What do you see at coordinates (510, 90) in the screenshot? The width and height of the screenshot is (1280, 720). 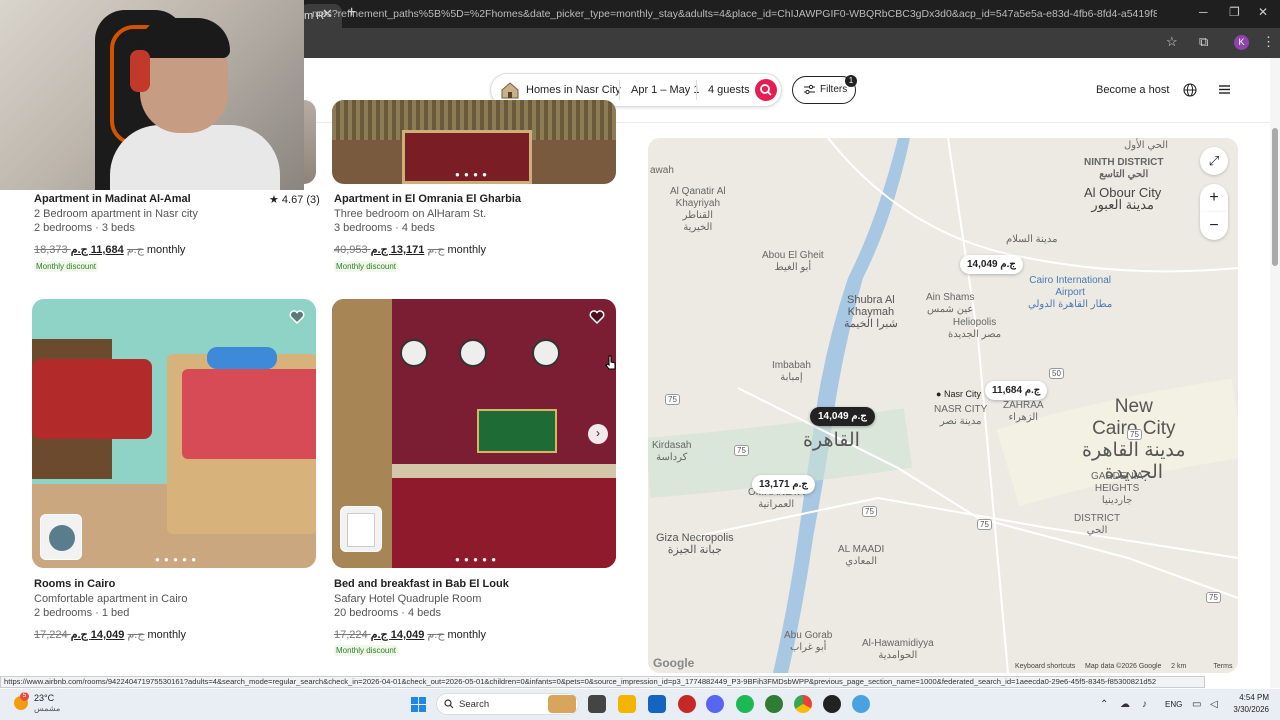 I see `house-icon` at bounding box center [510, 90].